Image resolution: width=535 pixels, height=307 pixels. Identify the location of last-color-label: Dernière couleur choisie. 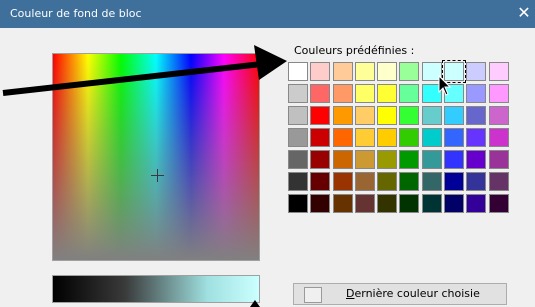
(413, 293).